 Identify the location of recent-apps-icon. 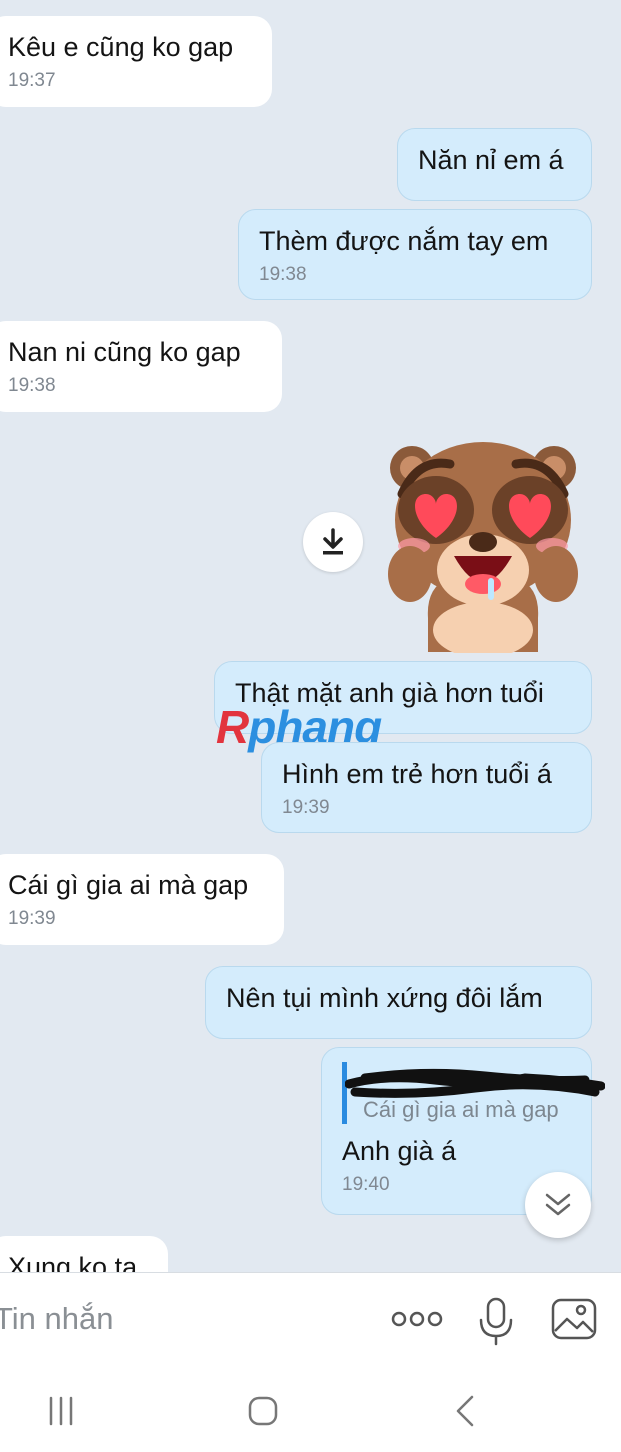
(61, 1411).